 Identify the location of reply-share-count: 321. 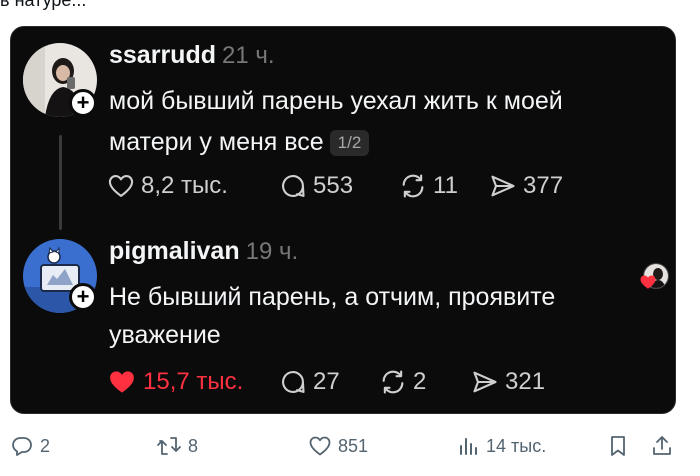
(525, 381).